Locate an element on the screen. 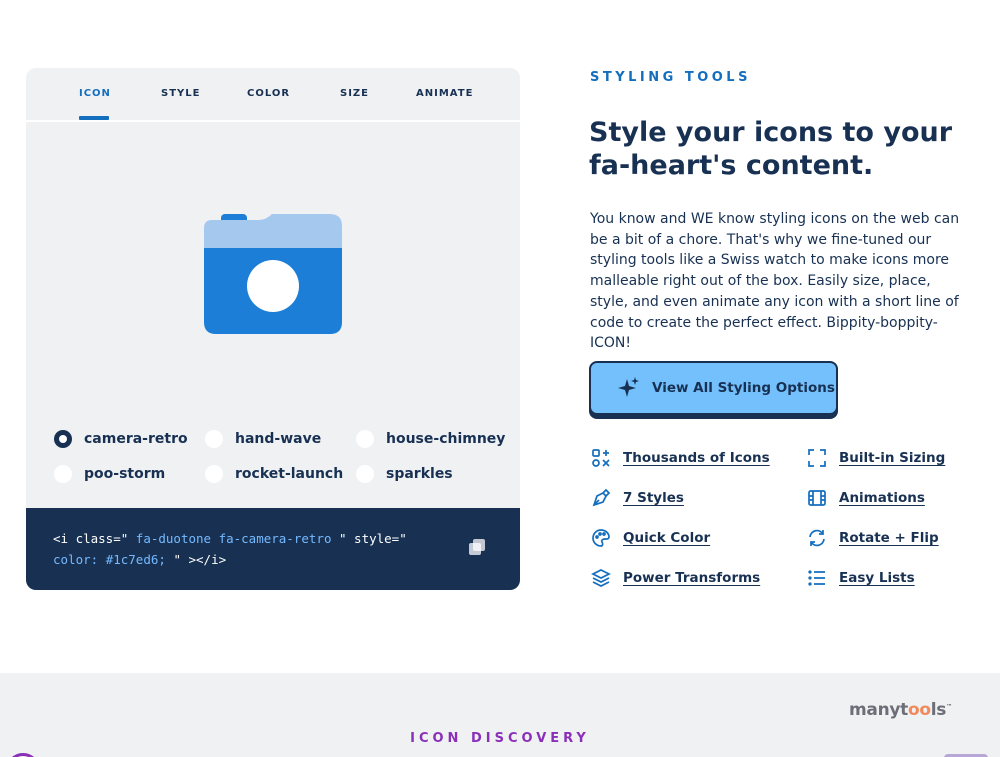 Image resolution: width=1000 pixels, height=757 pixels. option-camera-retro: camera-retro is located at coordinates (121, 439).